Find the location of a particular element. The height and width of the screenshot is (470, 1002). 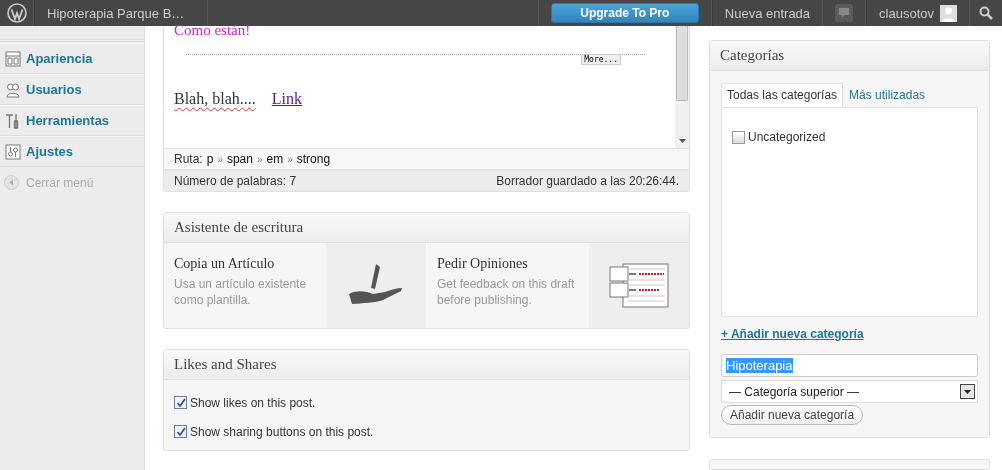

panel-title: Categorías is located at coordinates (752, 55).